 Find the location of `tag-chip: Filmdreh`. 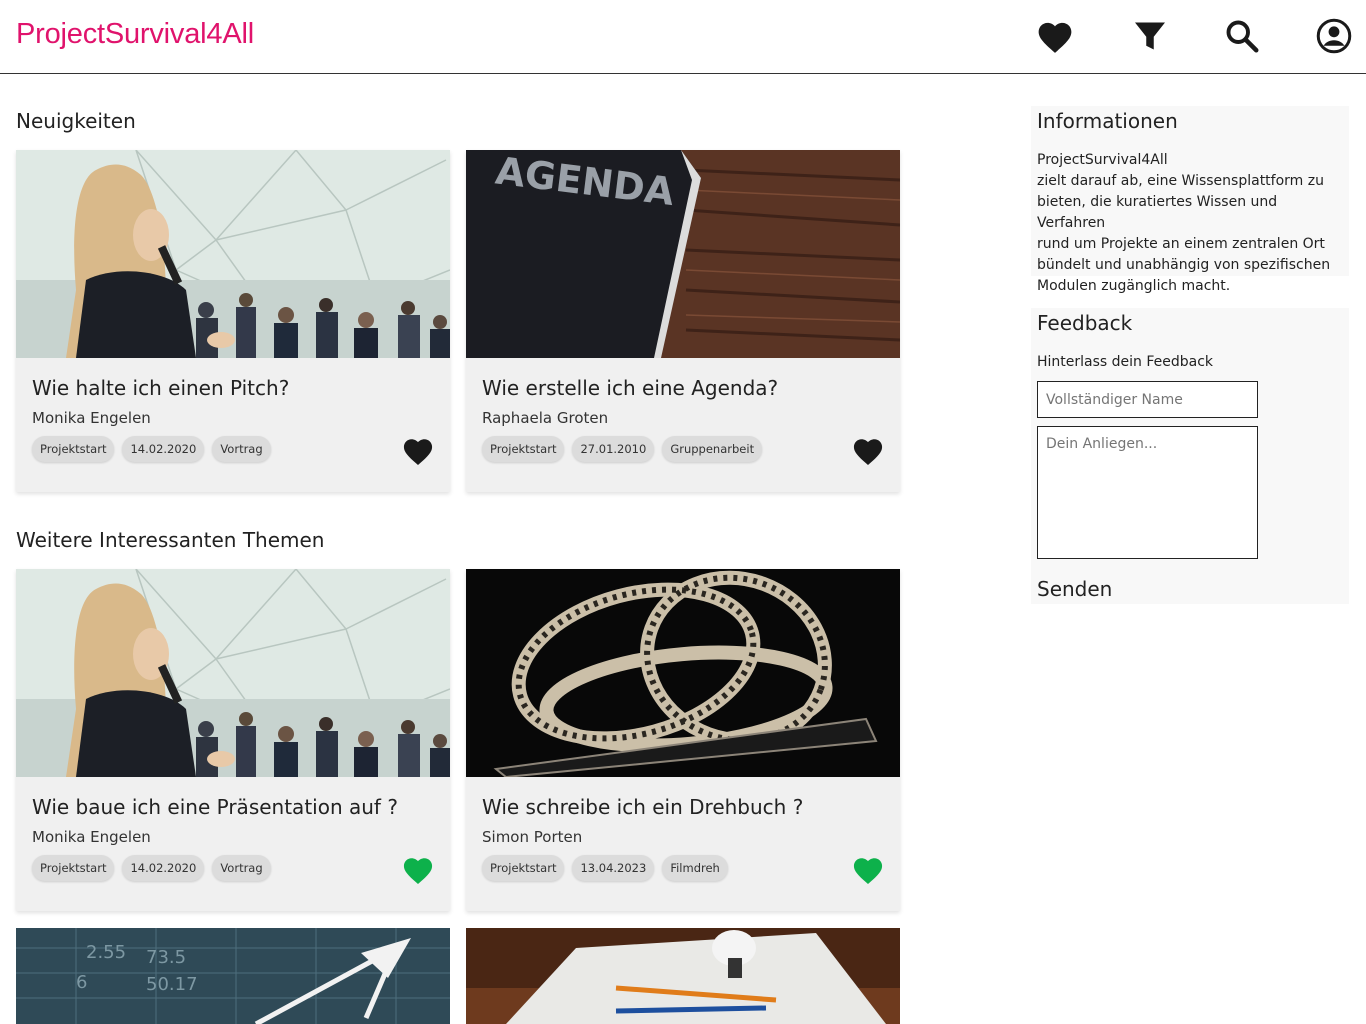

tag-chip: Filmdreh is located at coordinates (695, 868).